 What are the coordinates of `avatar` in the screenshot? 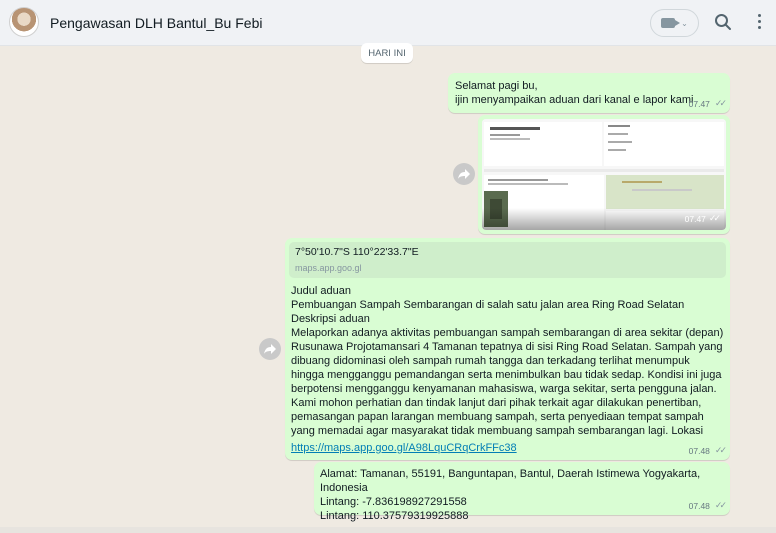 It's located at (24, 22).